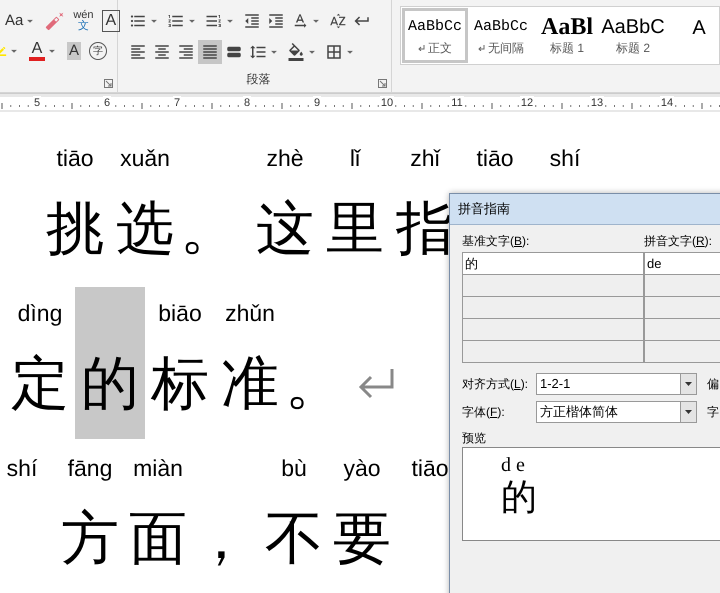  Describe the element at coordinates (145, 158) in the screenshot. I see `pinyin-text: xuǎn` at that location.